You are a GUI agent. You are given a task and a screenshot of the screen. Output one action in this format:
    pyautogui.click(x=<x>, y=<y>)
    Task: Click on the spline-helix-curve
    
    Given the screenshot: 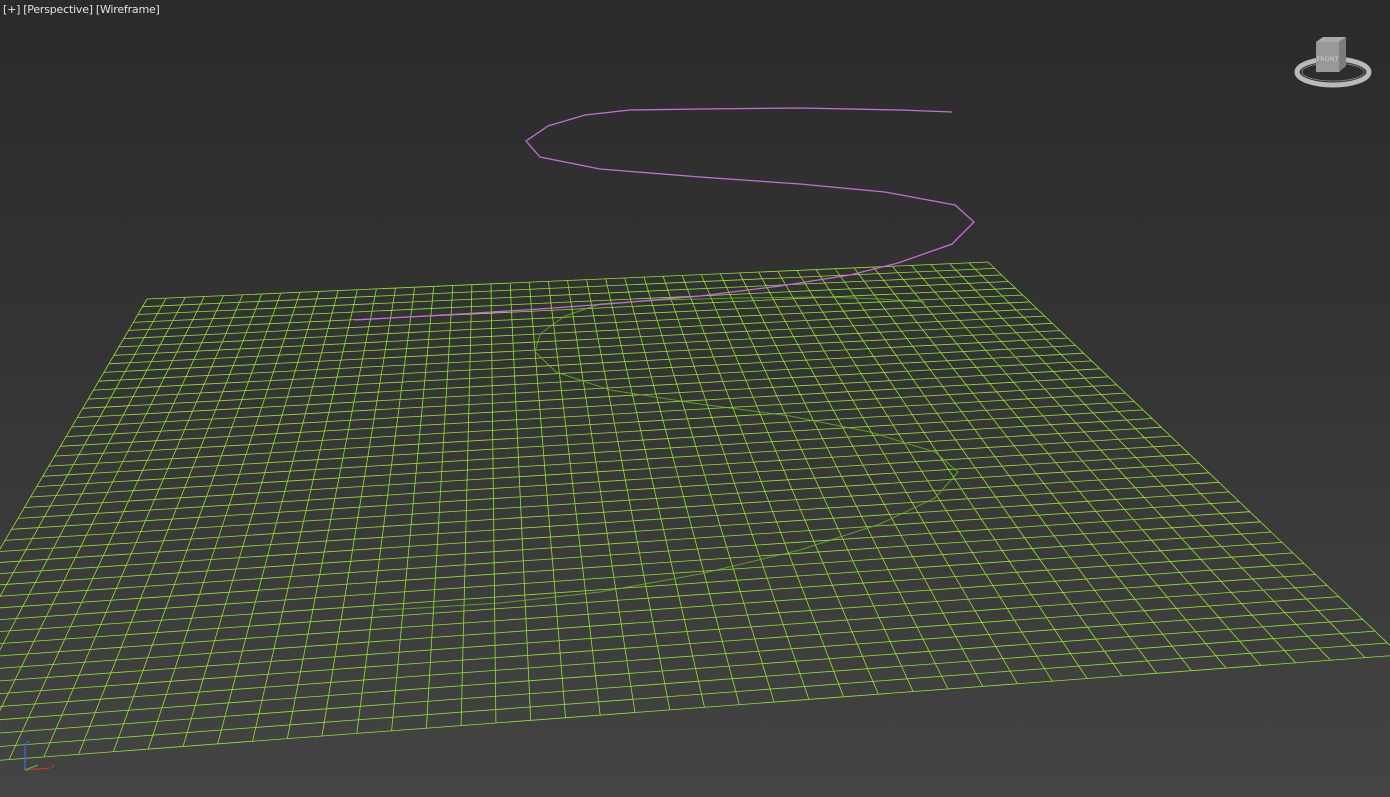 What is the action you would take?
    pyautogui.click(x=664, y=214)
    